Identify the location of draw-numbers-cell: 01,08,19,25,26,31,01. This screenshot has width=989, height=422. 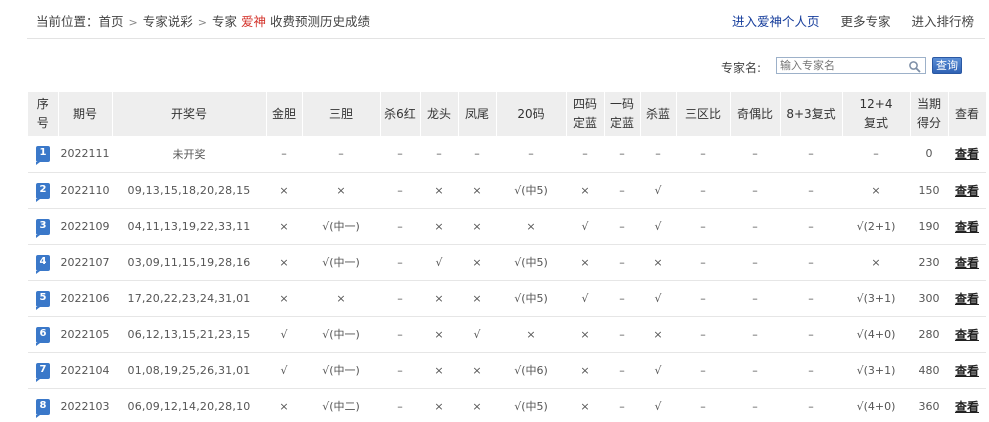
(189, 370).